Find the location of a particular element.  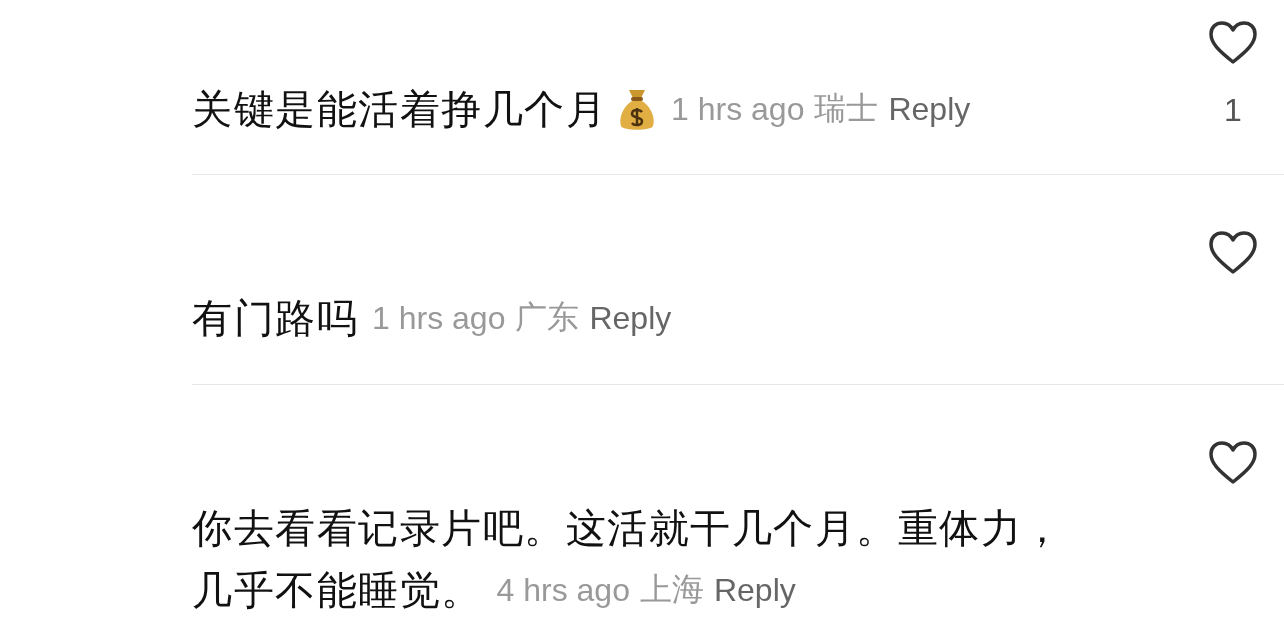

location: 上海 is located at coordinates (671, 589).